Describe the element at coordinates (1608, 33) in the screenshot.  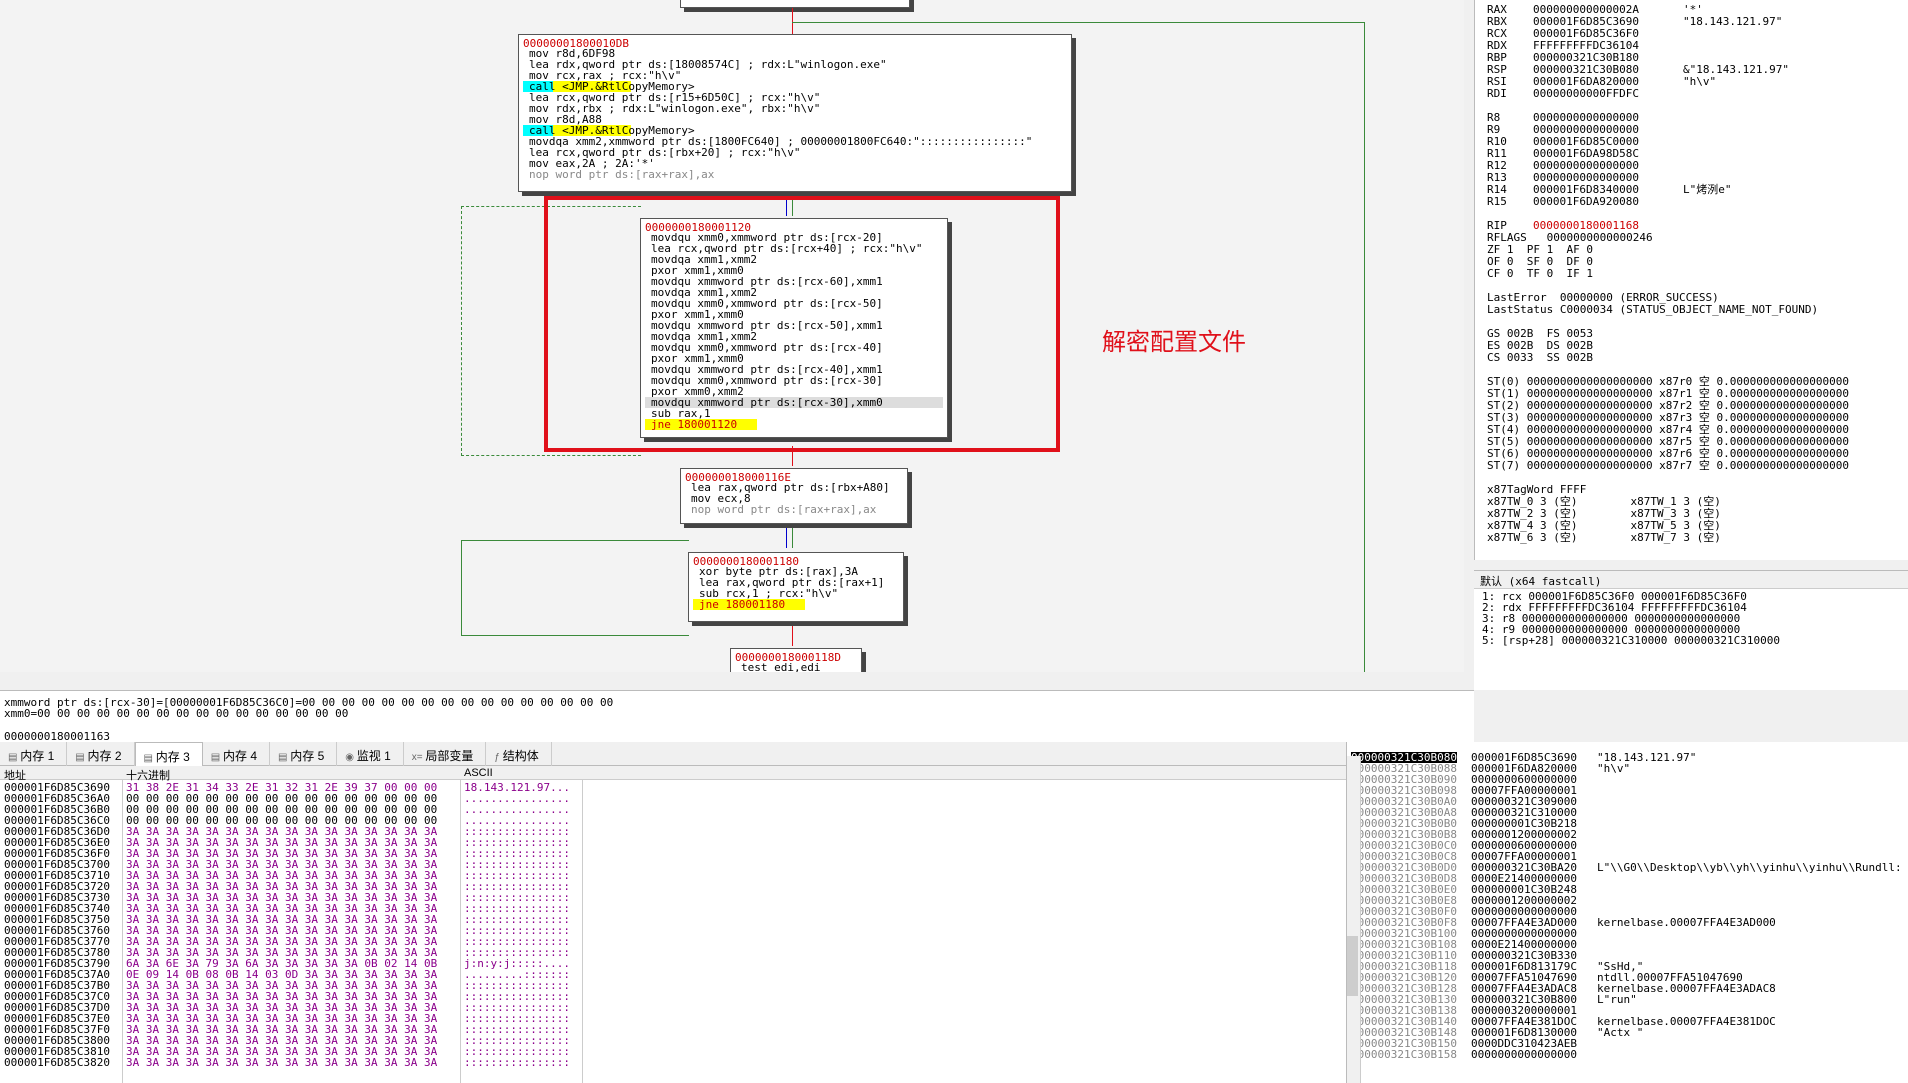
I see `register-value: 000001F6D85C36F0` at that location.